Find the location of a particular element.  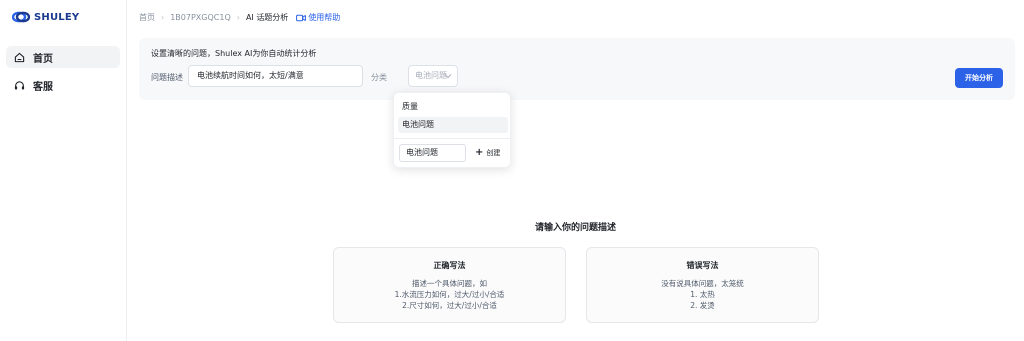

home-icon is located at coordinates (19, 57).